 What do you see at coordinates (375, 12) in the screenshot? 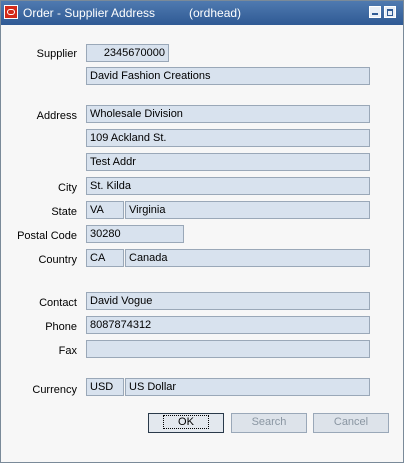
I see `minimize-icon` at bounding box center [375, 12].